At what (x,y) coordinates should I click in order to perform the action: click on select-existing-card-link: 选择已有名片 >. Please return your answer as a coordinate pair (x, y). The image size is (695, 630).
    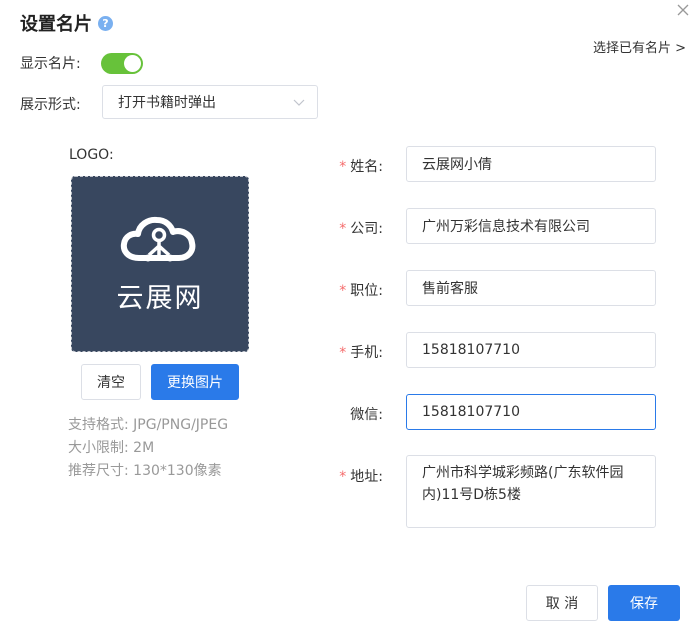
    Looking at the image, I should click on (639, 46).